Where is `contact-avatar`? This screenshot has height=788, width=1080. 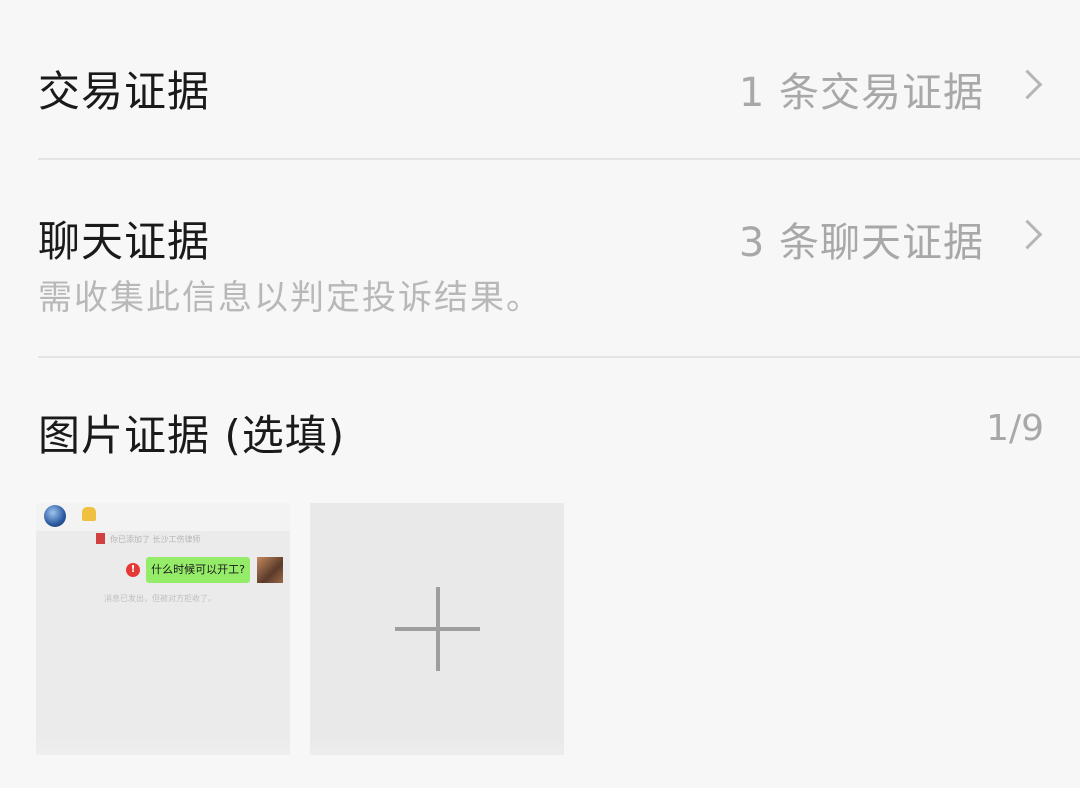 contact-avatar is located at coordinates (55, 516).